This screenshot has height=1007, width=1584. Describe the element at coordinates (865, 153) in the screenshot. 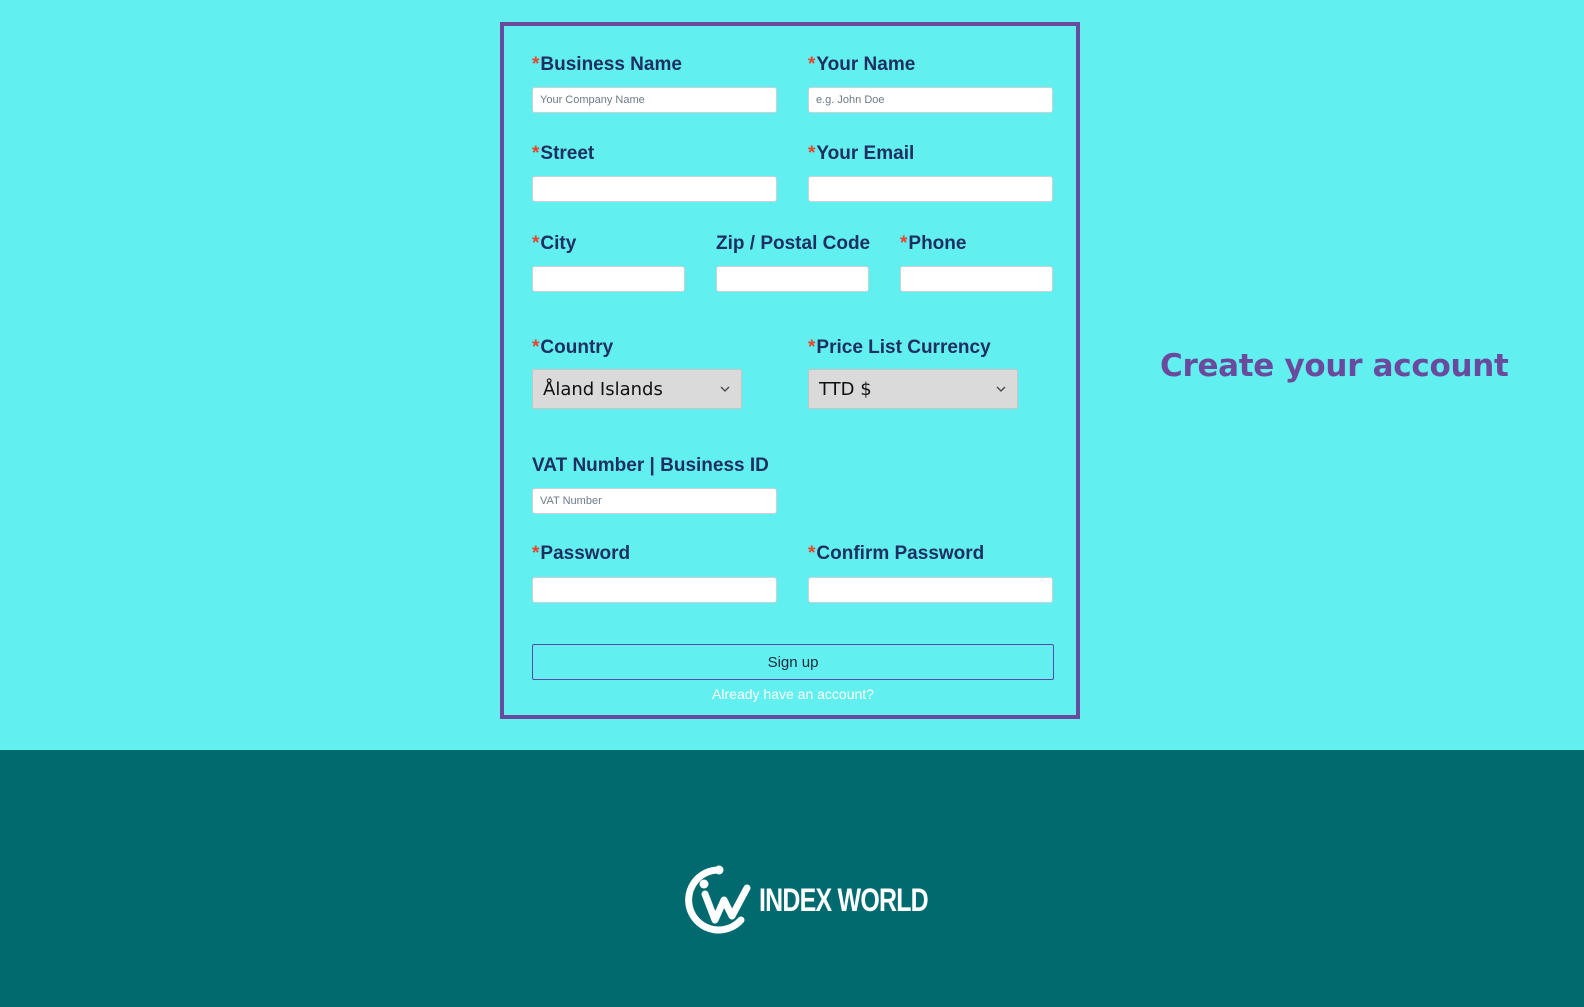

I see `your-email-label-text: Your Email` at that location.